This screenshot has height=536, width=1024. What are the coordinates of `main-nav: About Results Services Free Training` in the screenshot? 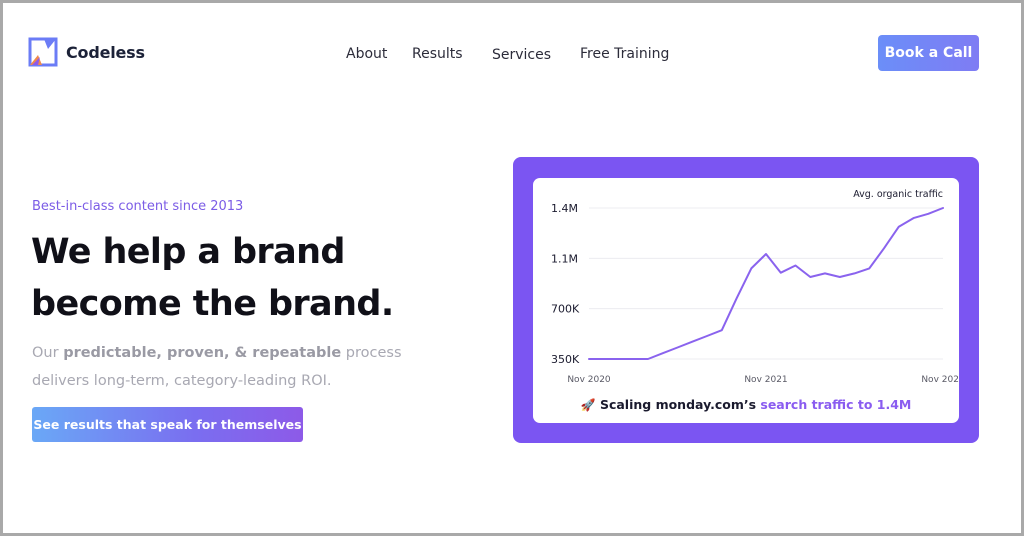 It's located at (512, 56).